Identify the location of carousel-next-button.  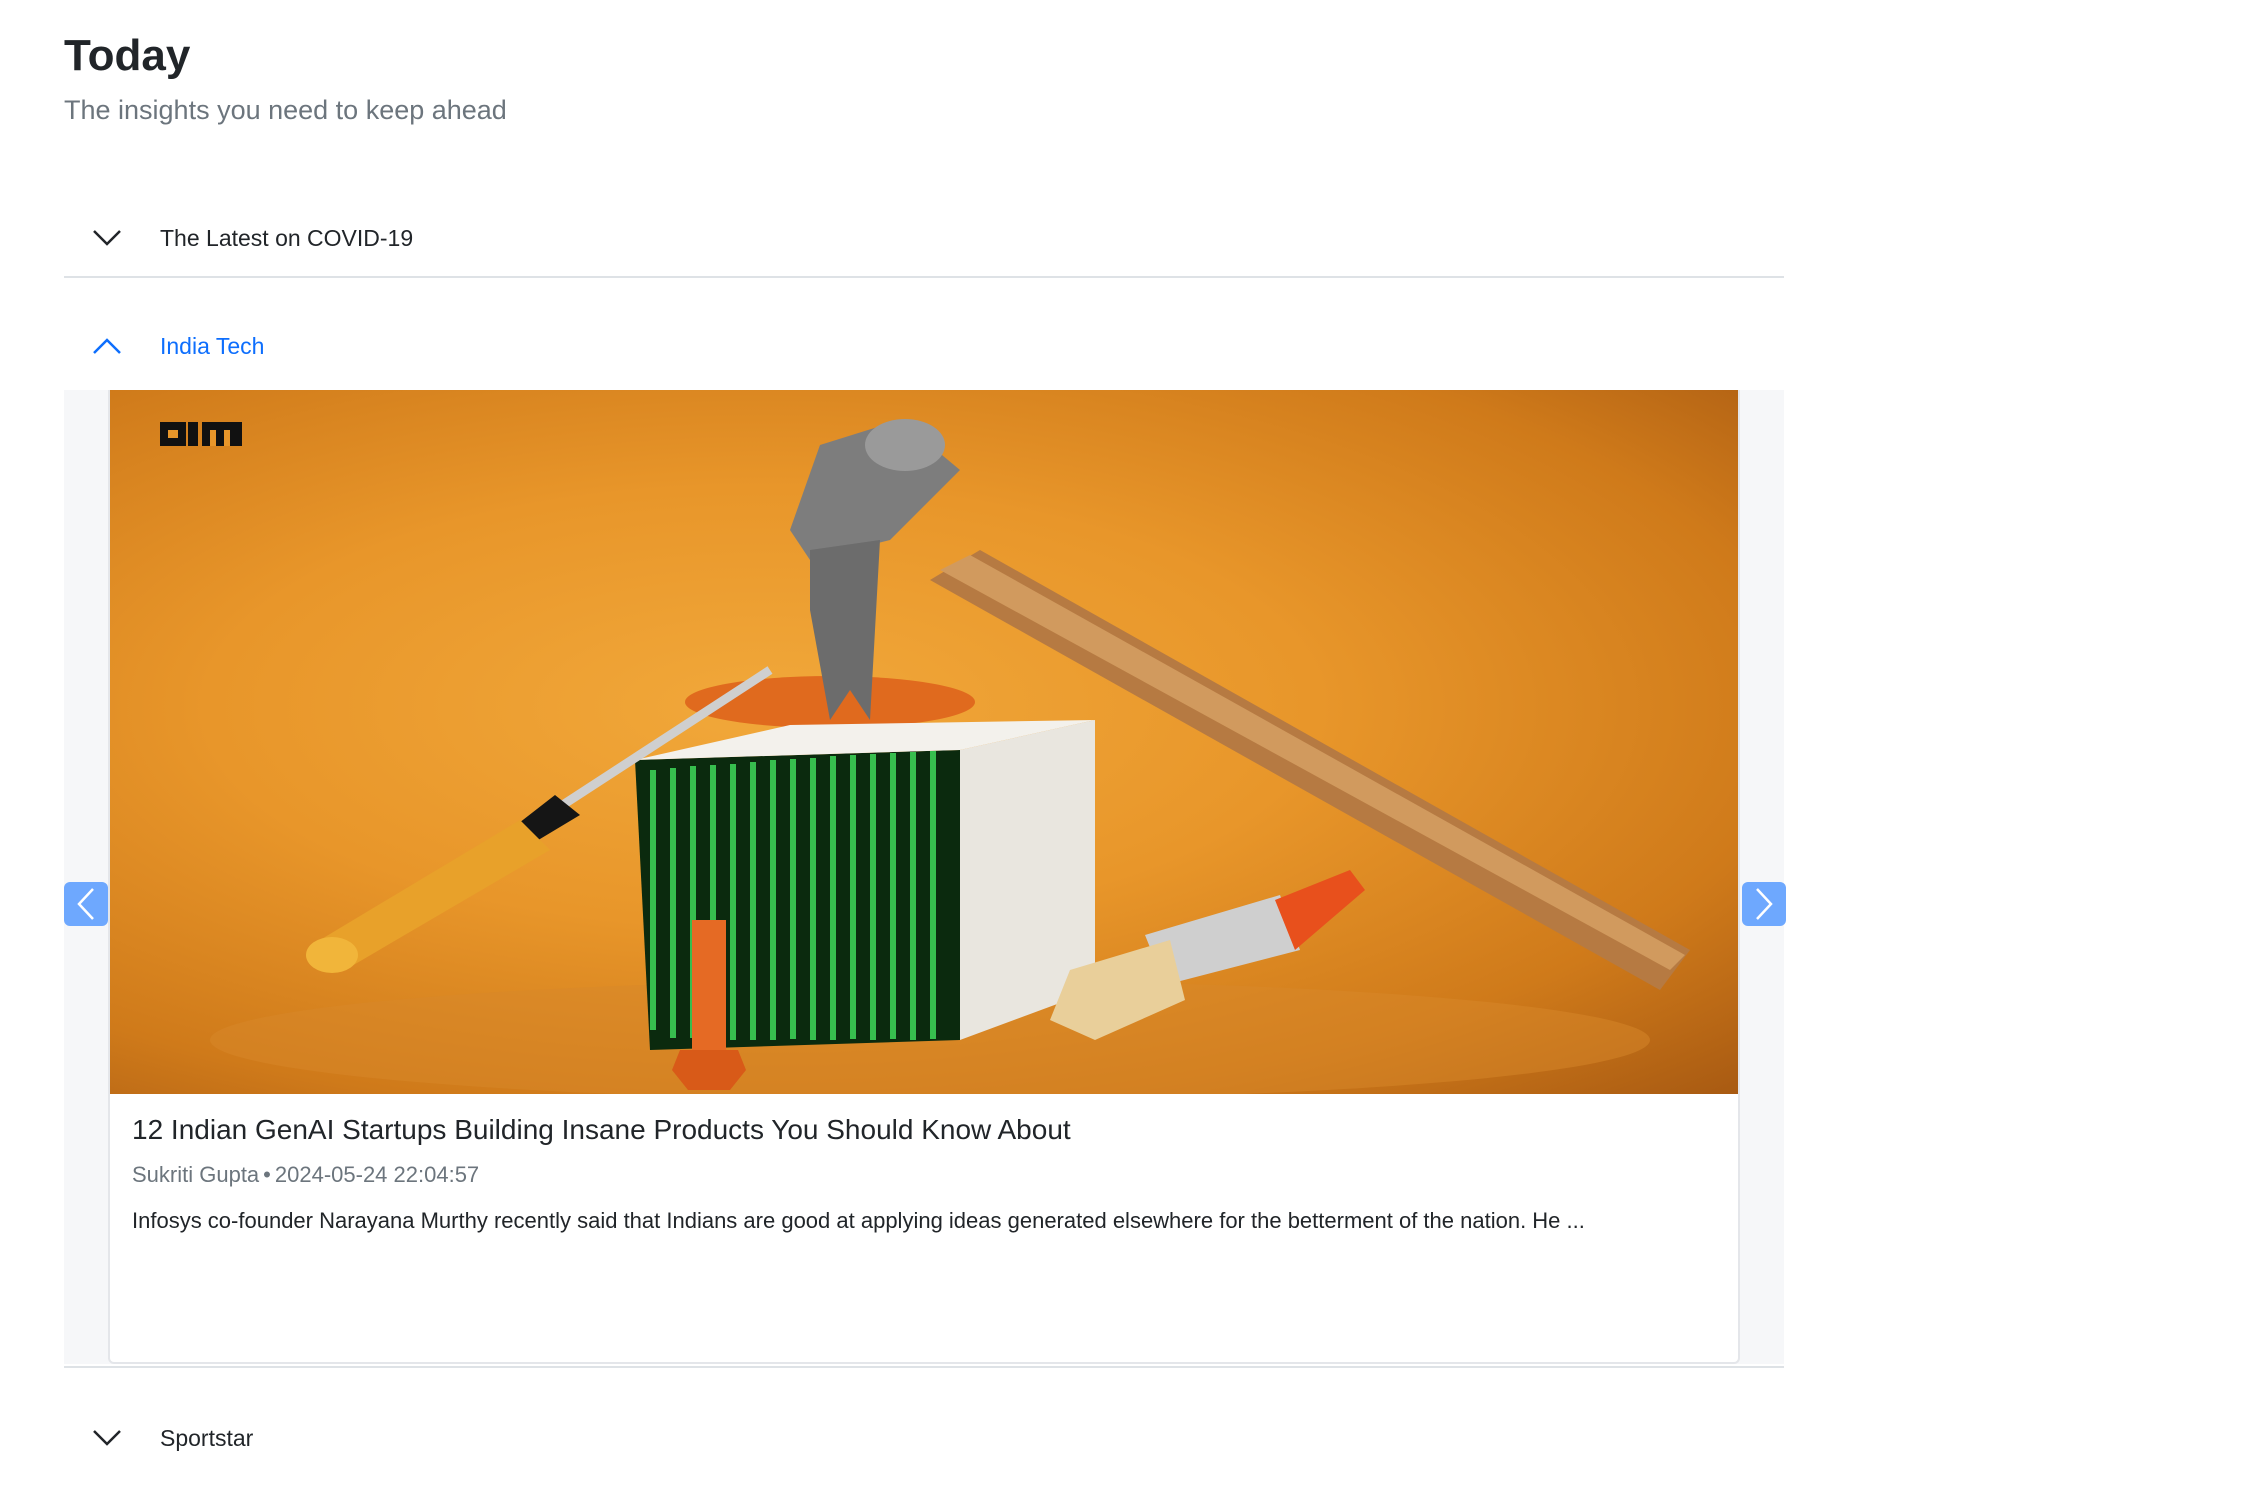
(1764, 904).